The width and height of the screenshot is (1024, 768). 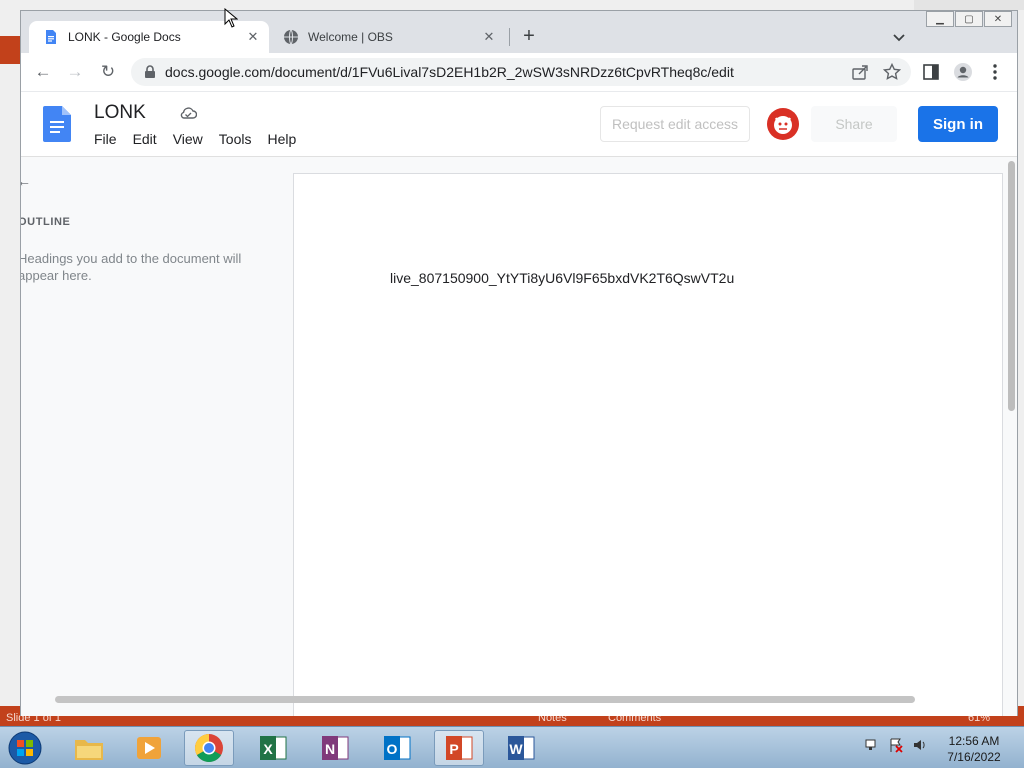 I want to click on avatar-face-icon, so click(x=783, y=125).